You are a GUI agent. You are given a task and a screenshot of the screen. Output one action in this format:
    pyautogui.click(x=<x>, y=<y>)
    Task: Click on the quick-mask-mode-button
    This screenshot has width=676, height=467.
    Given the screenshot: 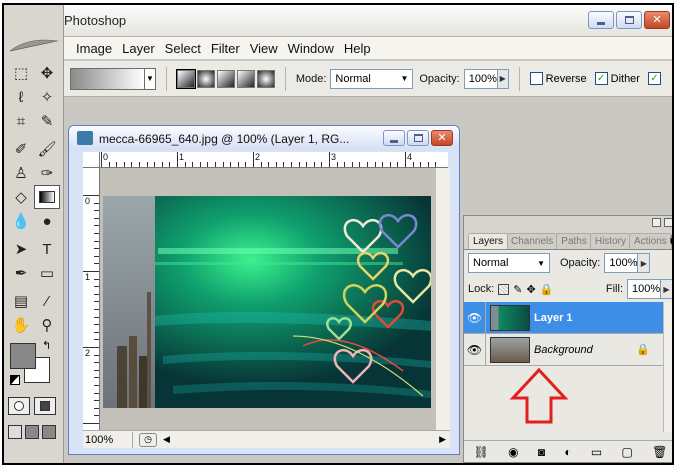 What is the action you would take?
    pyautogui.click(x=45, y=406)
    